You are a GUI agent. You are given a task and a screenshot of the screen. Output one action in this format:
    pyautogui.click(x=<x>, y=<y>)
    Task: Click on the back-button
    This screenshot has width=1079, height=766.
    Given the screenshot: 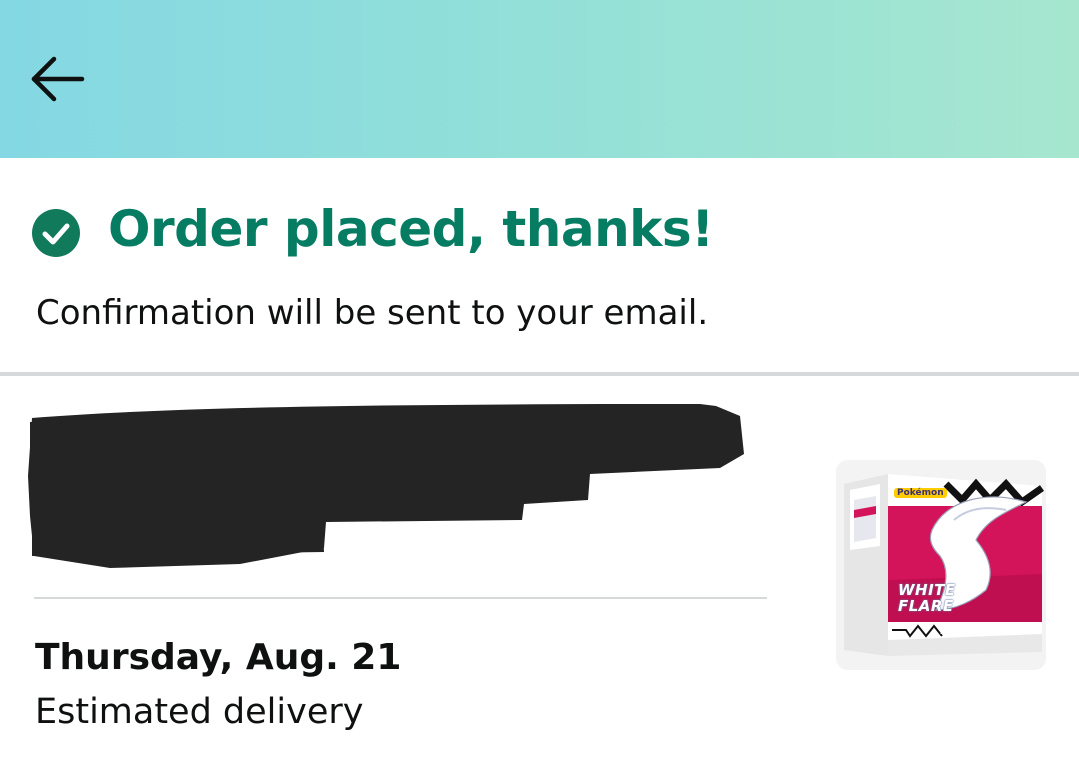 What is the action you would take?
    pyautogui.click(x=57, y=80)
    